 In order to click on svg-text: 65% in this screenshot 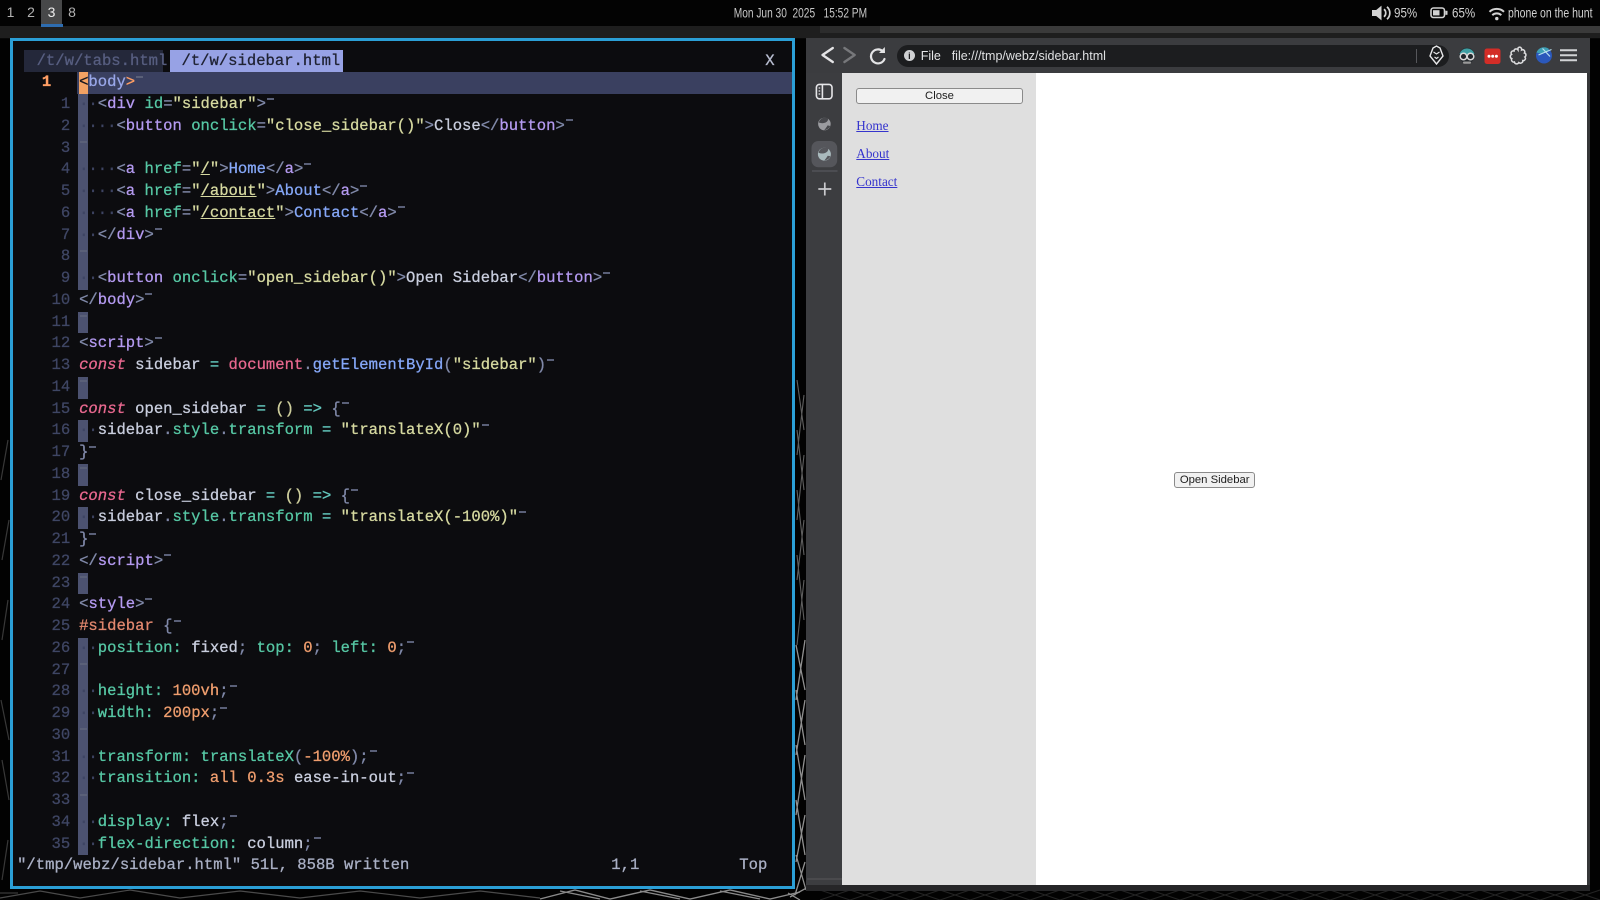, I will do `click(1463, 13)`.